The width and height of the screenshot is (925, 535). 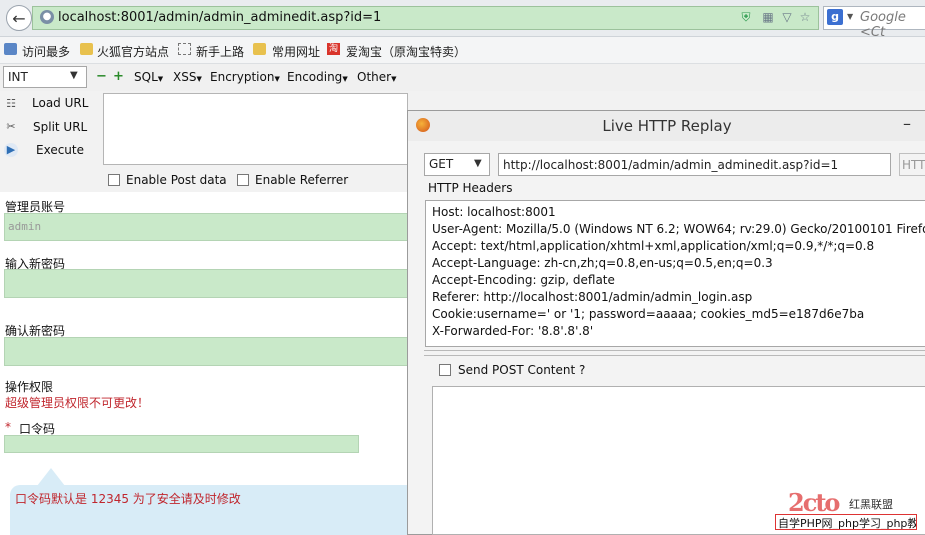 What do you see at coordinates (60, 150) in the screenshot?
I see `execute-button: Execute` at bounding box center [60, 150].